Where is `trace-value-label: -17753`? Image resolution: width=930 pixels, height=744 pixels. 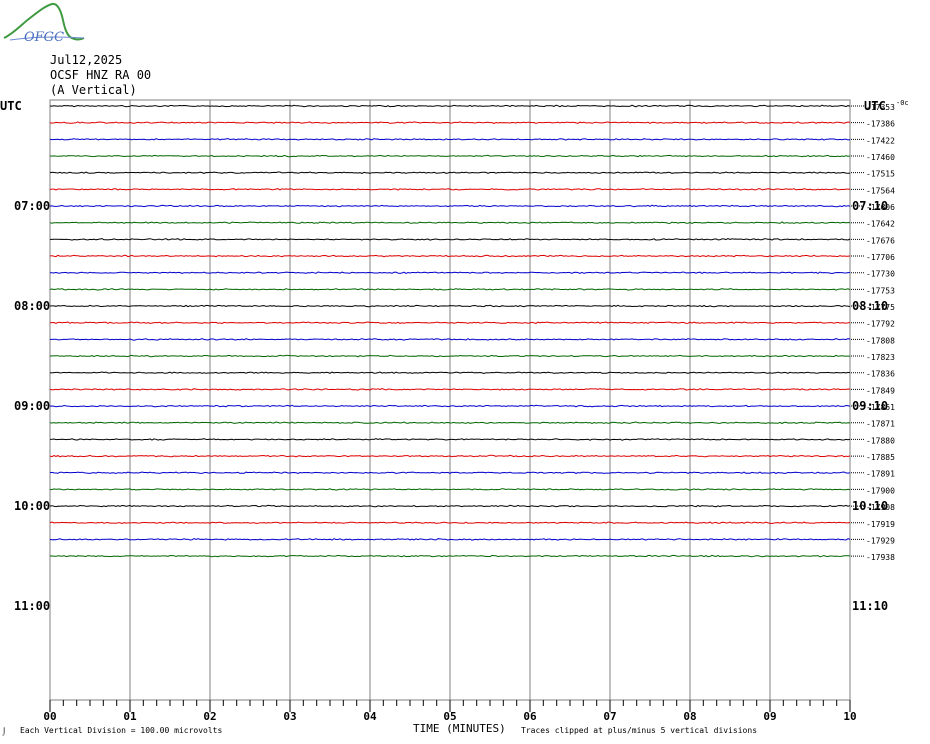 trace-value-label: -17753 is located at coordinates (880, 290).